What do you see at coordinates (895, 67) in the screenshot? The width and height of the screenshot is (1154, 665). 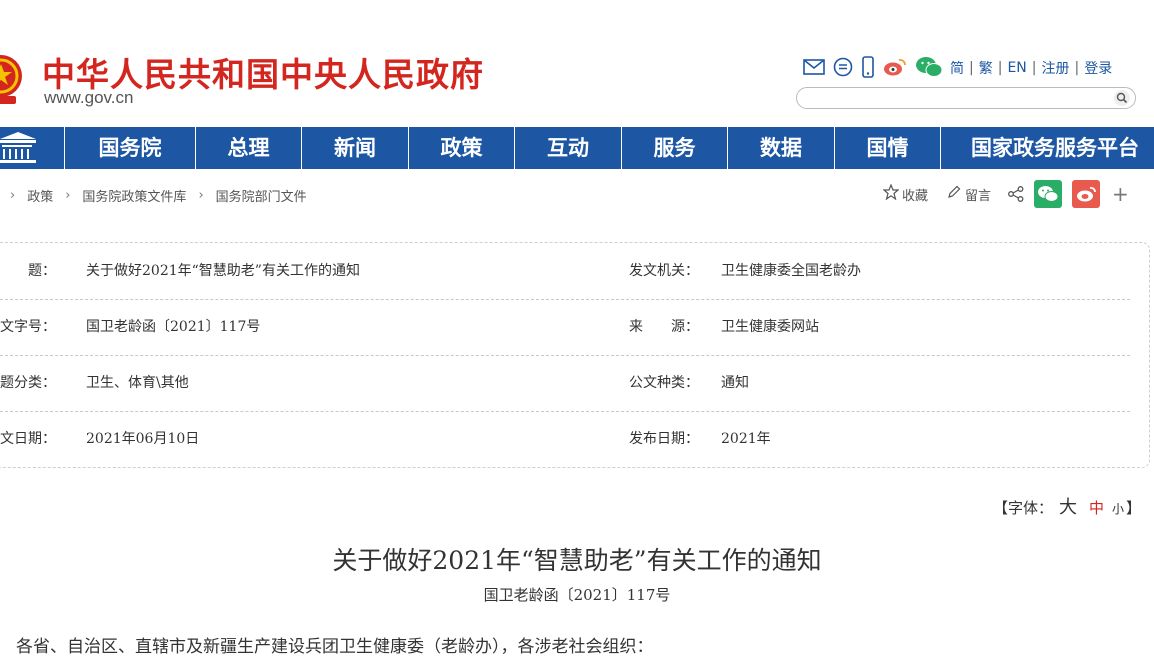 I see `weibo-icon` at bounding box center [895, 67].